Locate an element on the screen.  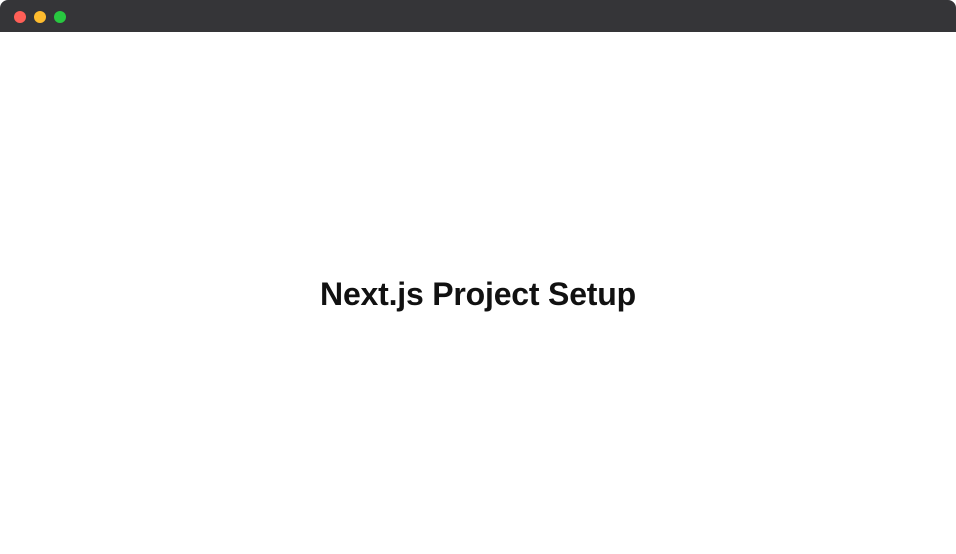
page-title: Next.js Project Setup is located at coordinates (478, 294).